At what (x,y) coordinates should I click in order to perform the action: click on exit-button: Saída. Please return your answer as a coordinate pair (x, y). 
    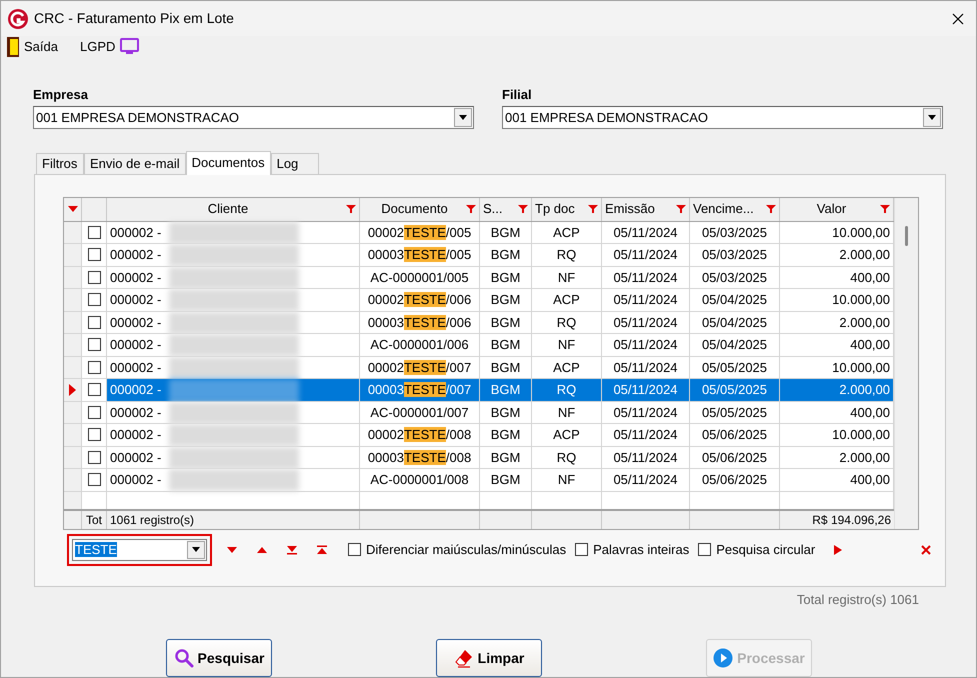
    Looking at the image, I should click on (32, 46).